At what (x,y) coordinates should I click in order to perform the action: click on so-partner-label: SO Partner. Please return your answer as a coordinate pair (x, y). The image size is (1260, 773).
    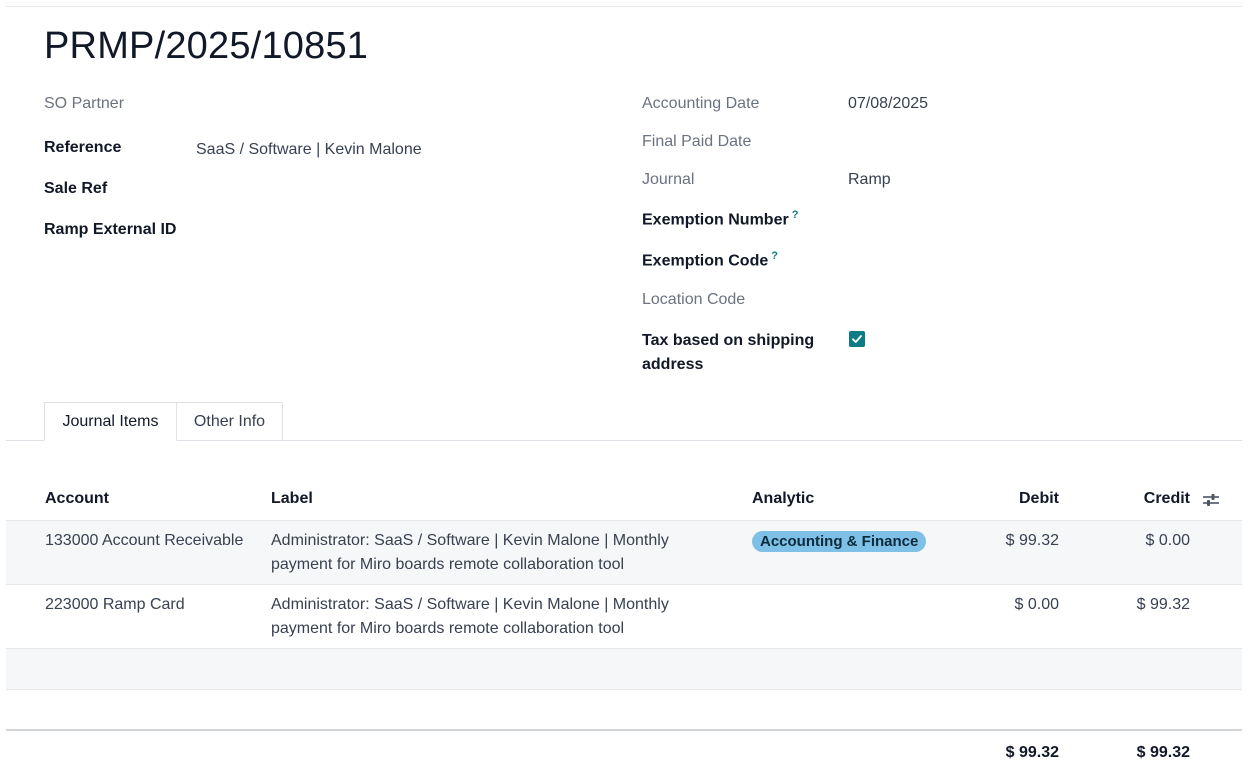
    Looking at the image, I should click on (84, 103).